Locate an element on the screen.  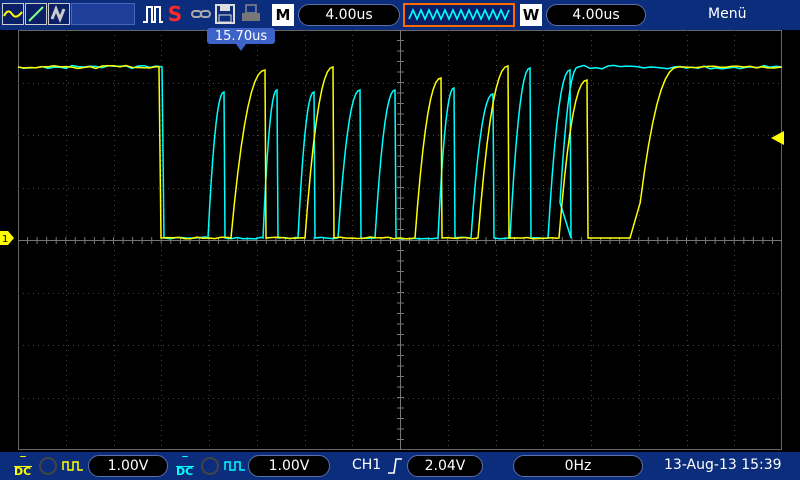
chain-icon is located at coordinates (201, 14).